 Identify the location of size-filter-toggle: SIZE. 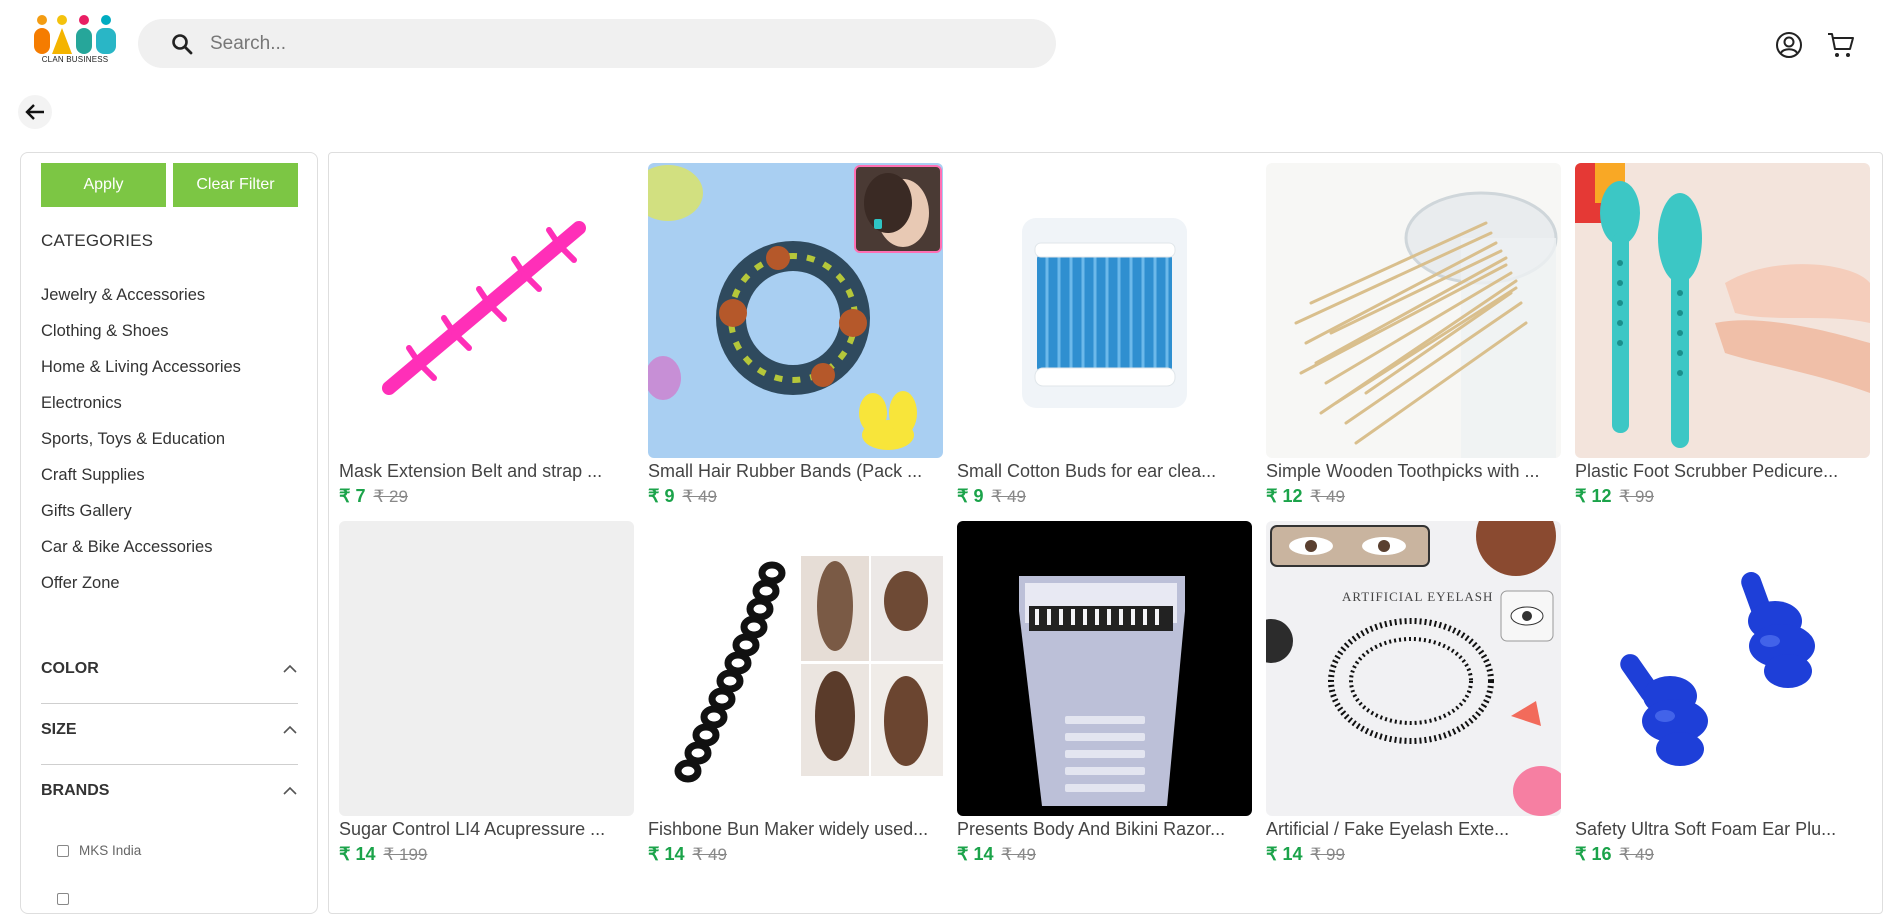
(169, 730).